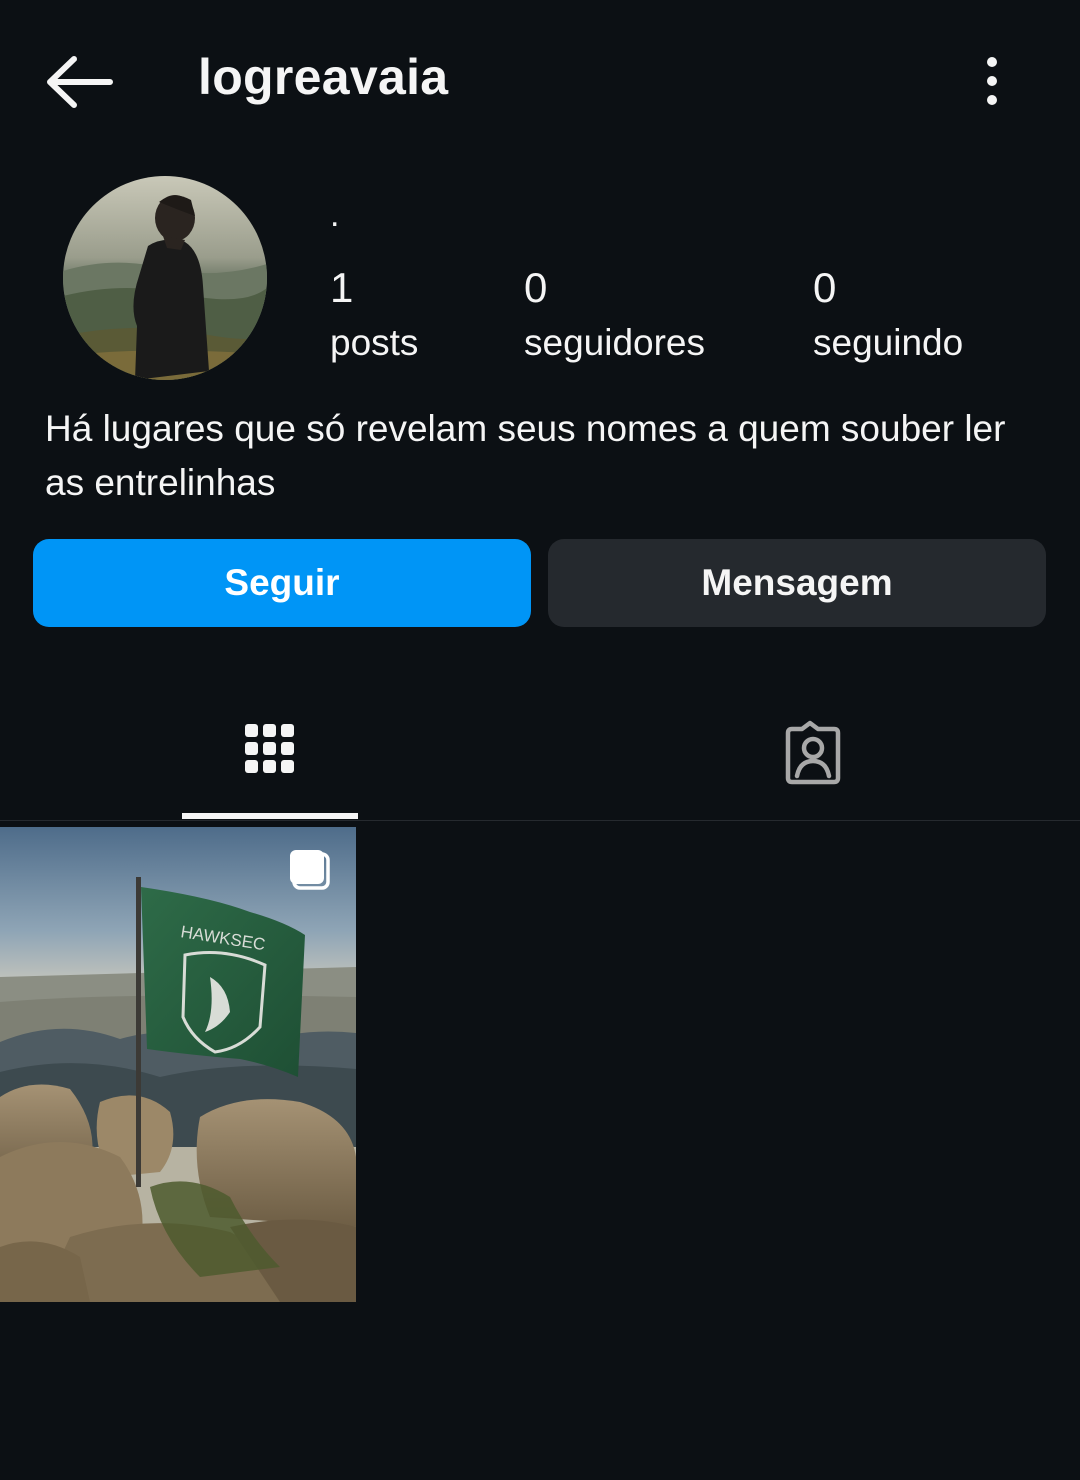 Image resolution: width=1080 pixels, height=1480 pixels. What do you see at coordinates (270, 816) in the screenshot?
I see `active-tab-indicator` at bounding box center [270, 816].